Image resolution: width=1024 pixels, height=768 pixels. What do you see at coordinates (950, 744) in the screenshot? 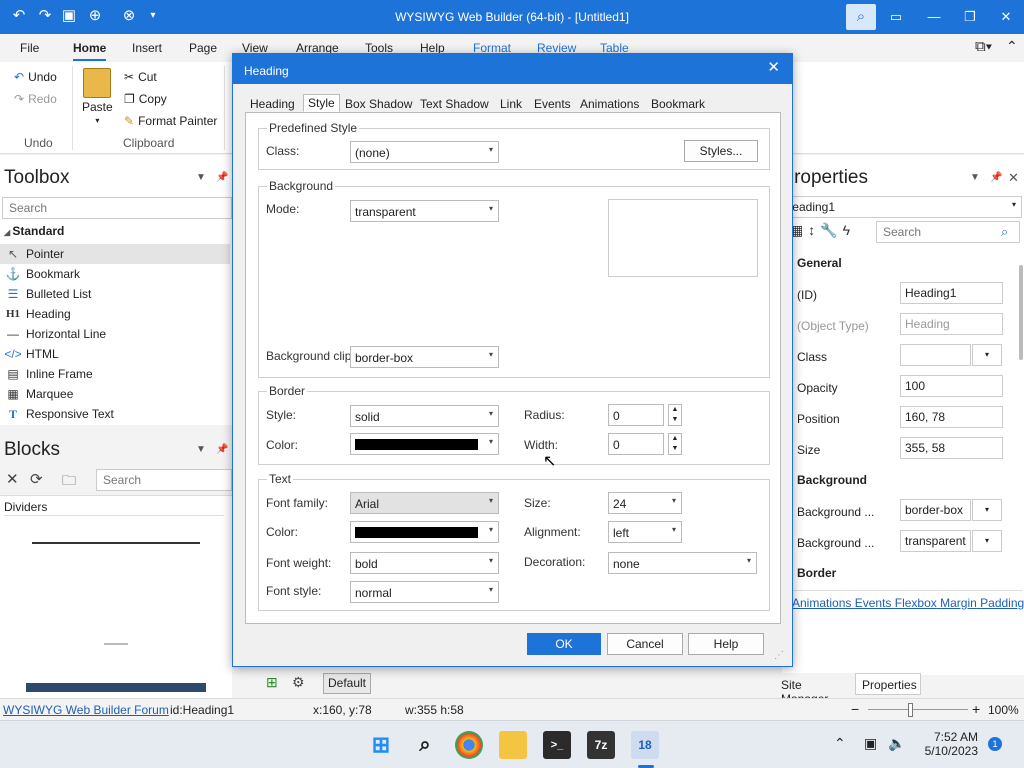
I see `taskbar-clock: 7:52 AM 5/10/2023` at bounding box center [950, 744].